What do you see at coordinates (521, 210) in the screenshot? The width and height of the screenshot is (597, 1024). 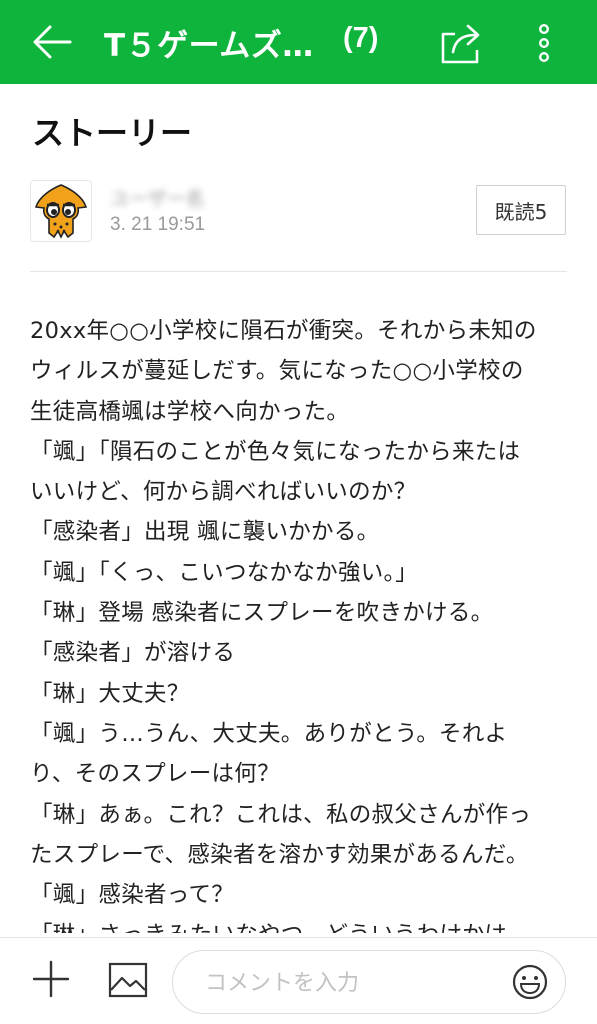 I see `read-count-button: 既読5` at bounding box center [521, 210].